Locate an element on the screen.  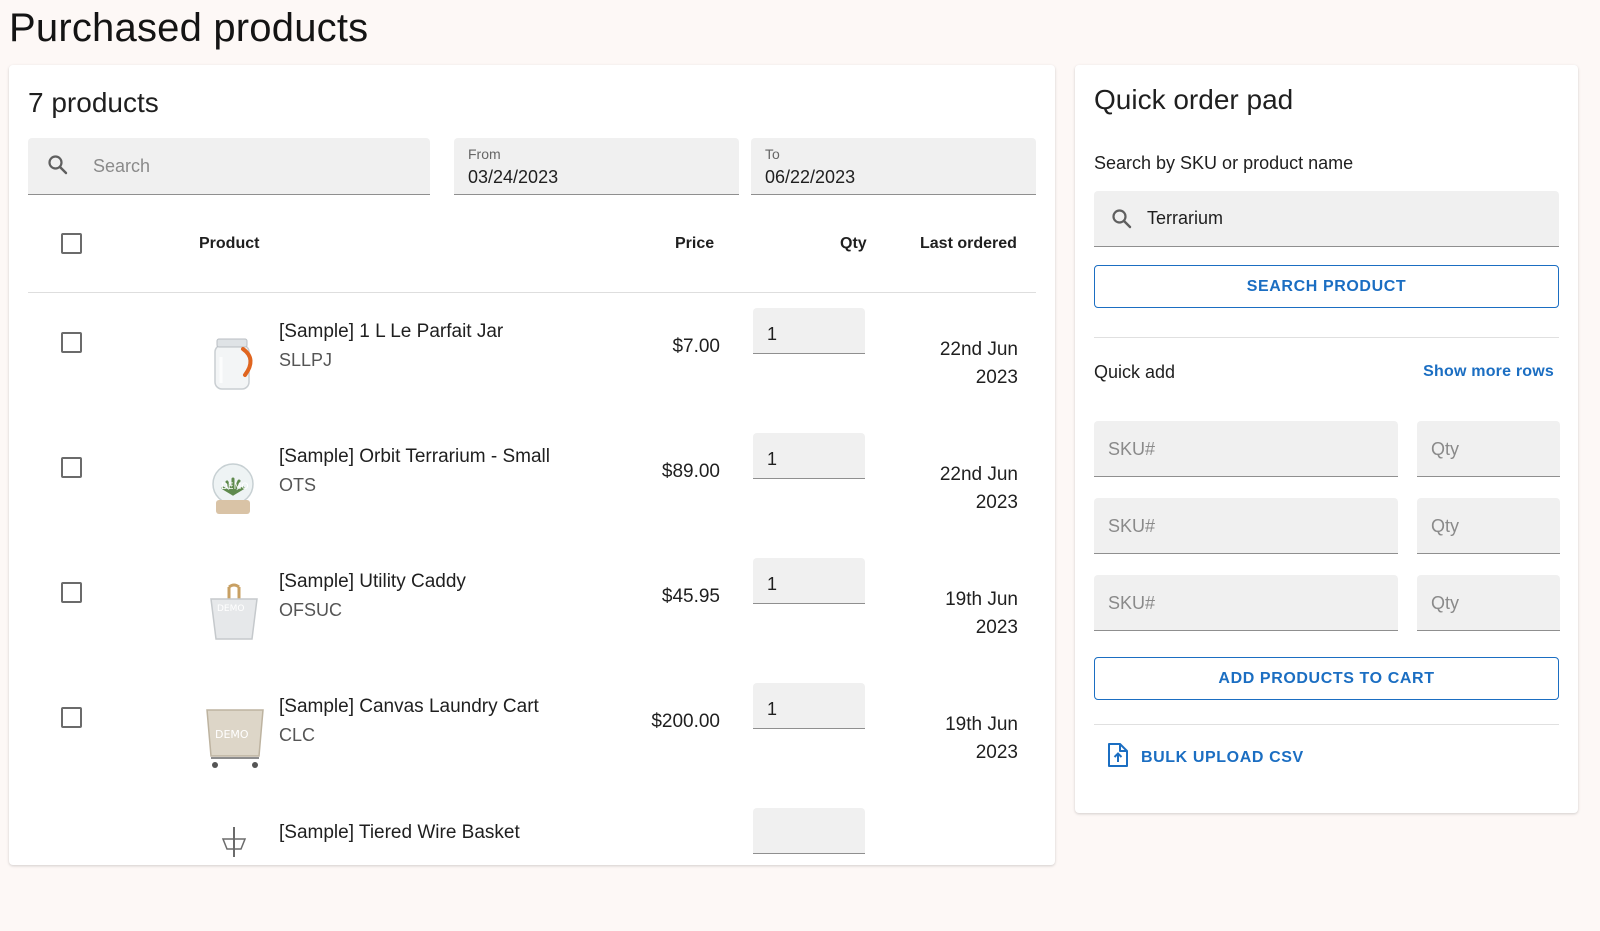
quick-add-label: Quick add is located at coordinates (1135, 372).